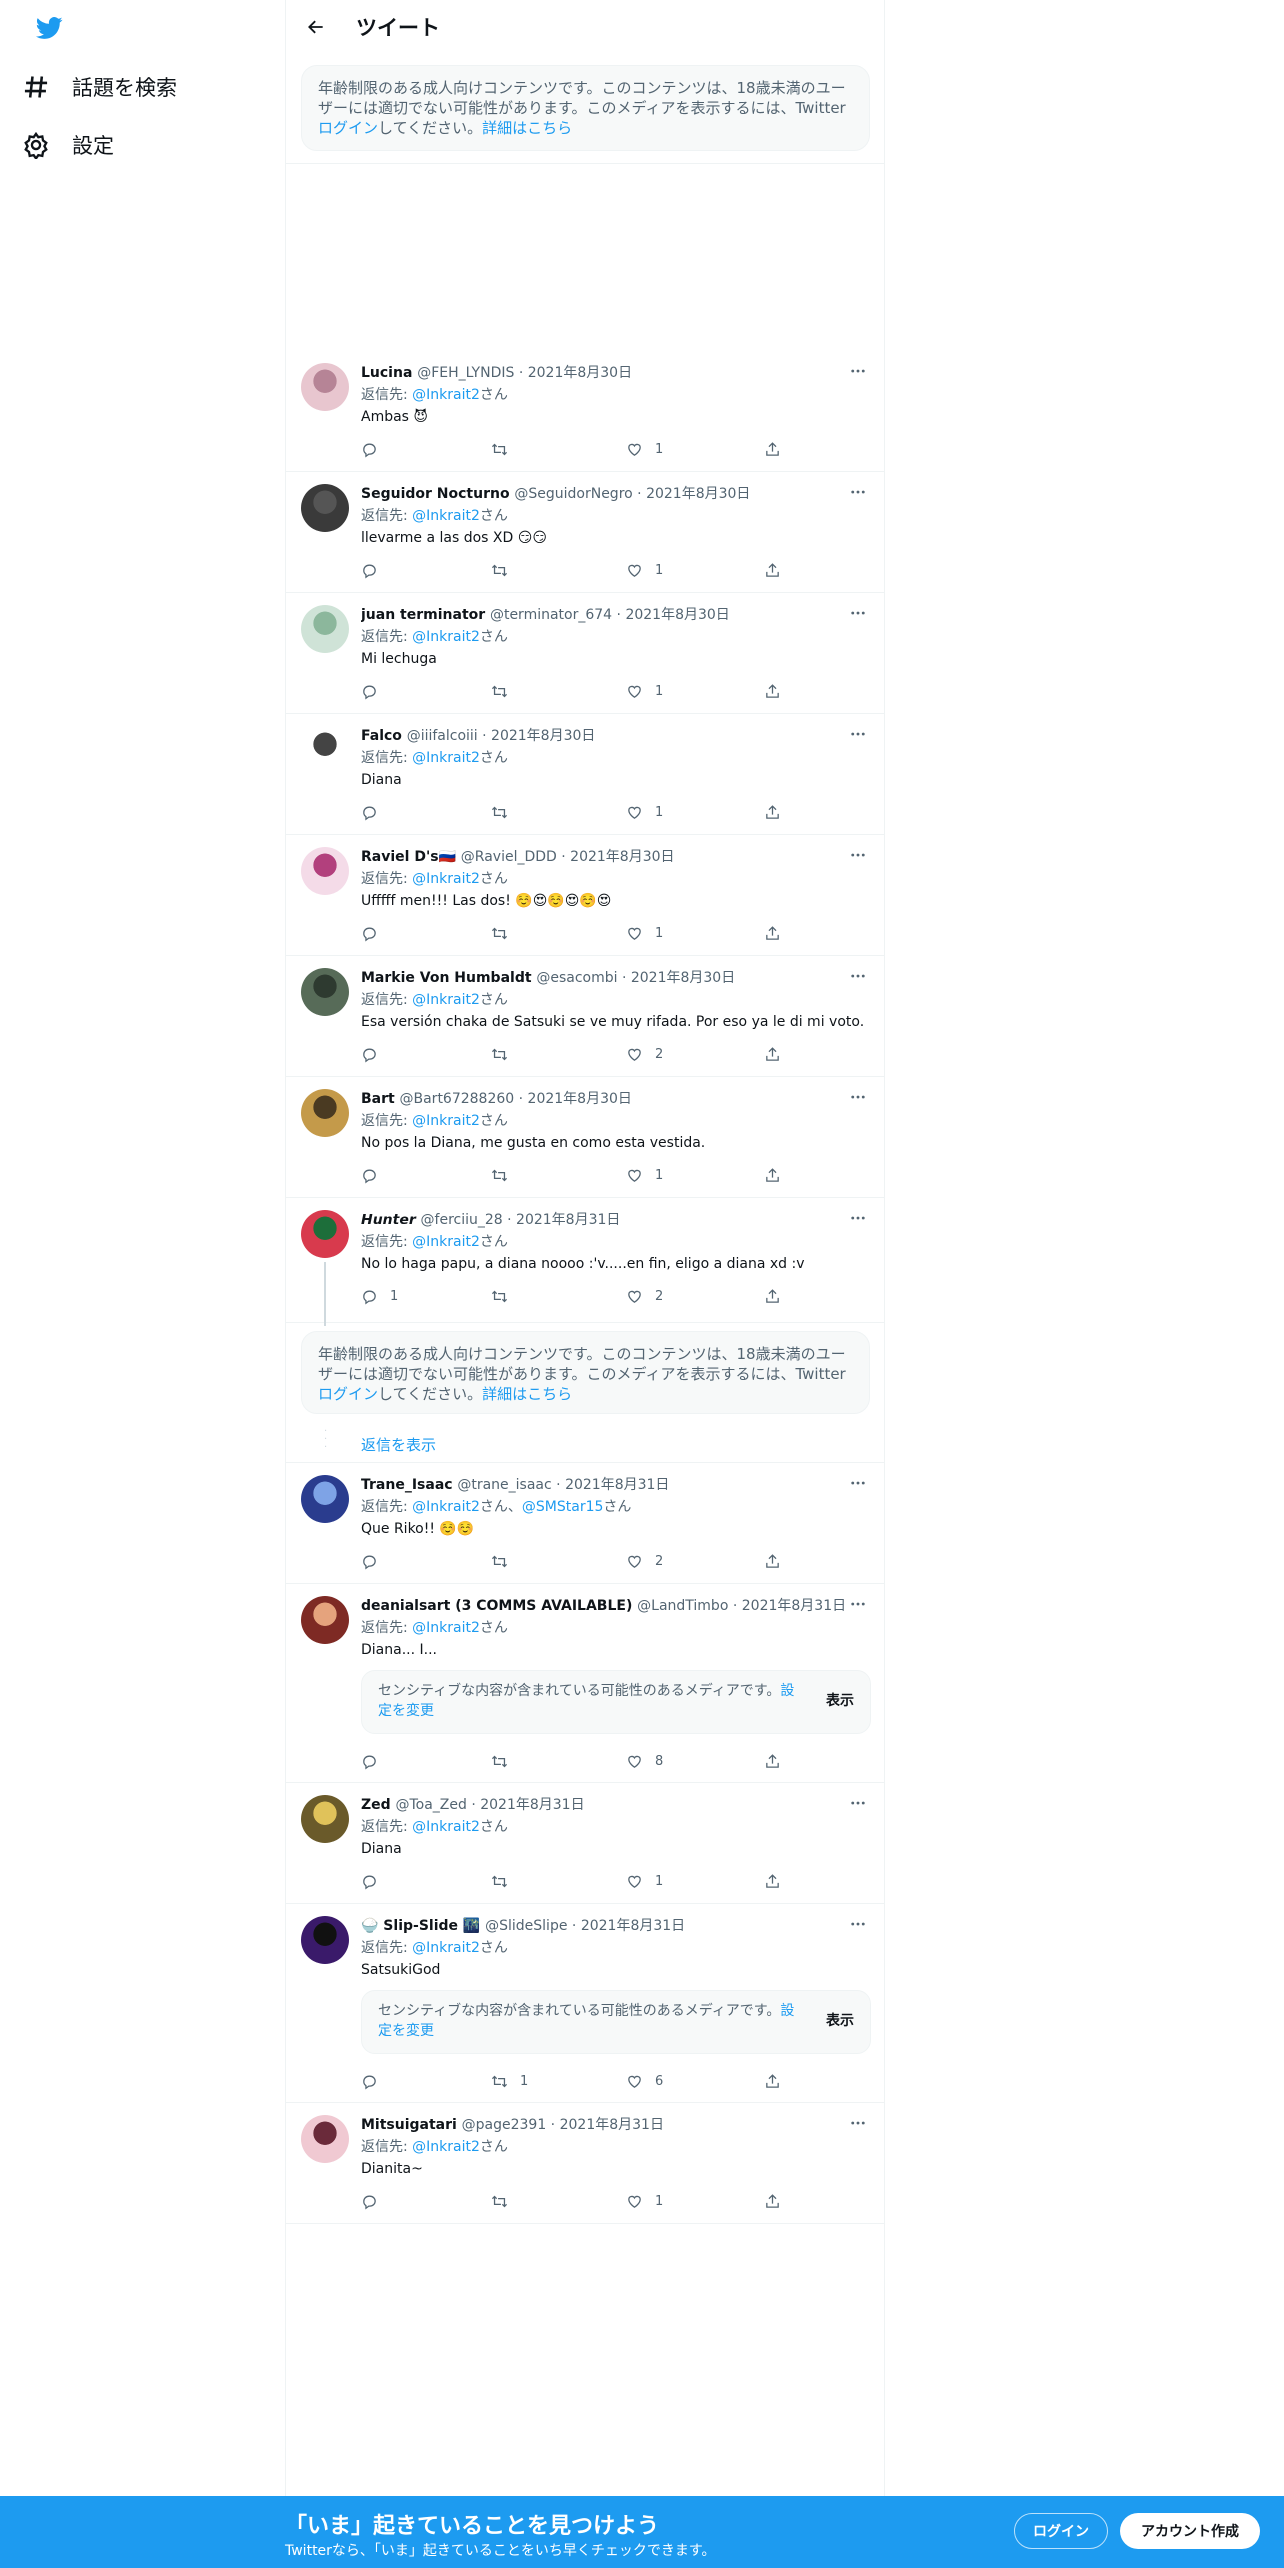  I want to click on like-button: 2, so click(644, 1561).